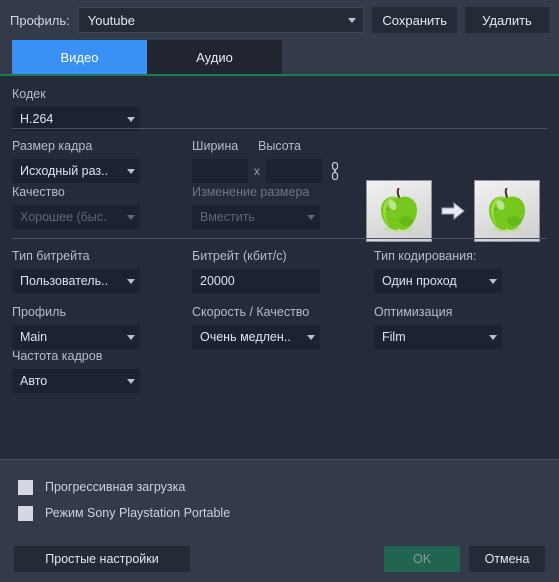  I want to click on tab-audio: Аудио, so click(214, 57).